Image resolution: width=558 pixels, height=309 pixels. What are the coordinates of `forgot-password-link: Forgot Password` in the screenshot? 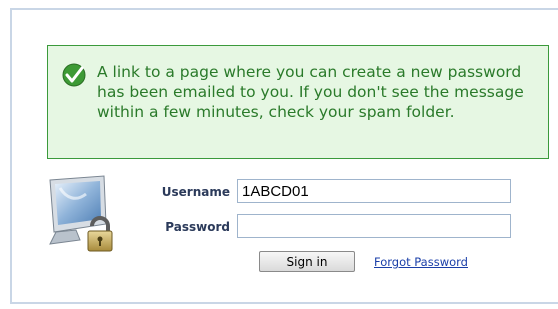 It's located at (421, 262).